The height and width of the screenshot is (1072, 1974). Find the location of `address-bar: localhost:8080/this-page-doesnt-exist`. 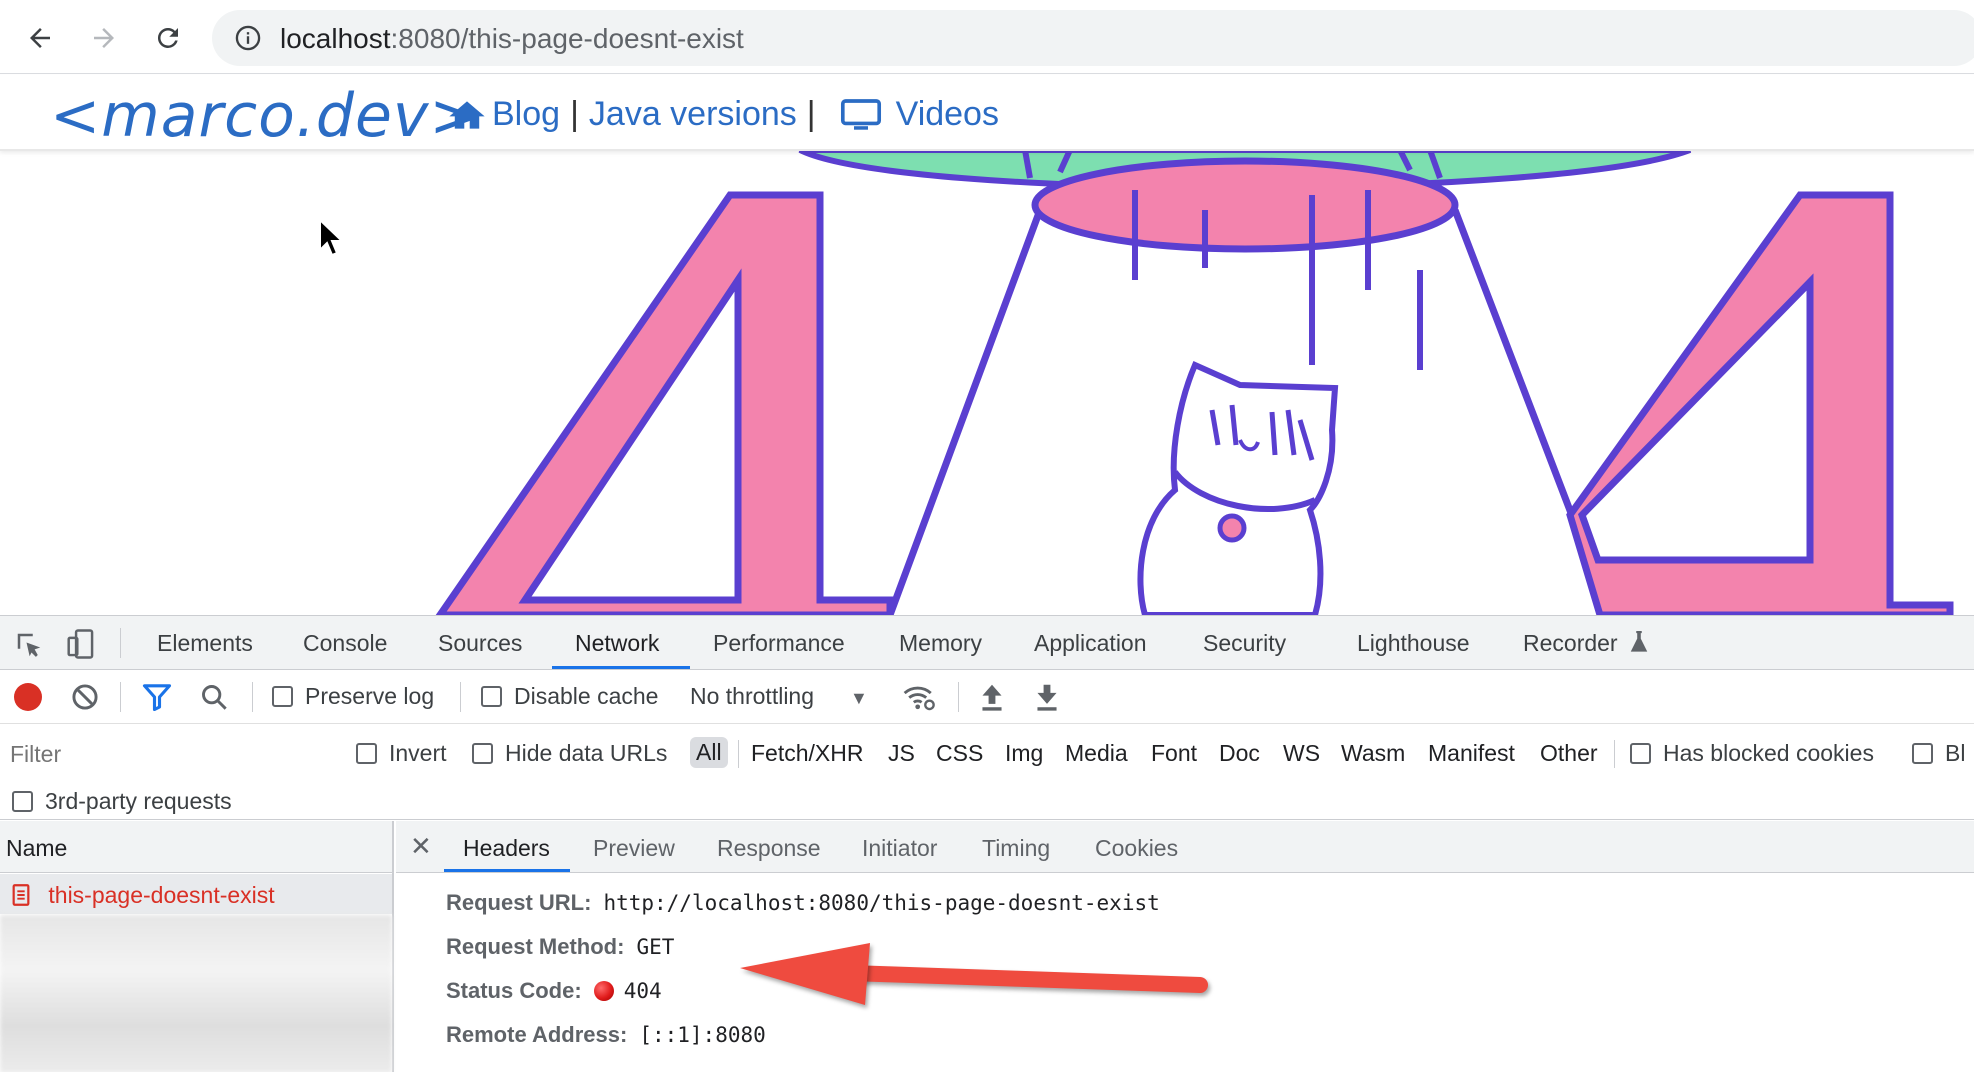

address-bar: localhost:8080/this-page-doesnt-exist is located at coordinates (1093, 38).